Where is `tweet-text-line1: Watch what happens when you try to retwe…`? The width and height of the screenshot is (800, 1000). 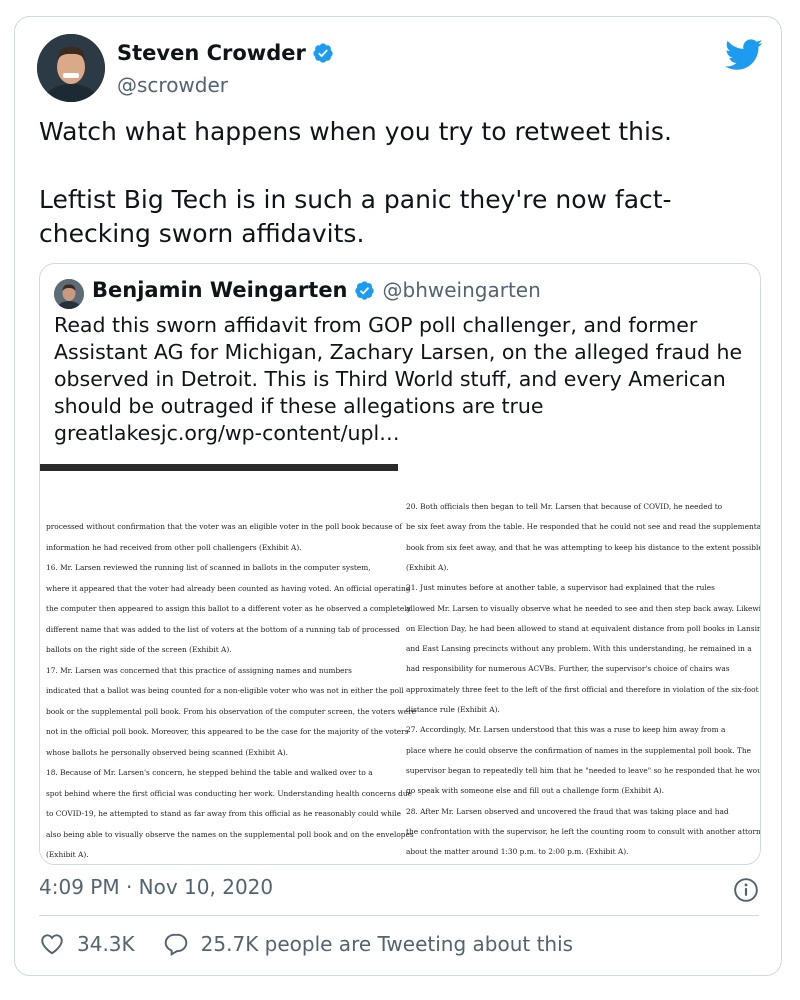 tweet-text-line1: Watch what happens when you try to retwe… is located at coordinates (355, 131).